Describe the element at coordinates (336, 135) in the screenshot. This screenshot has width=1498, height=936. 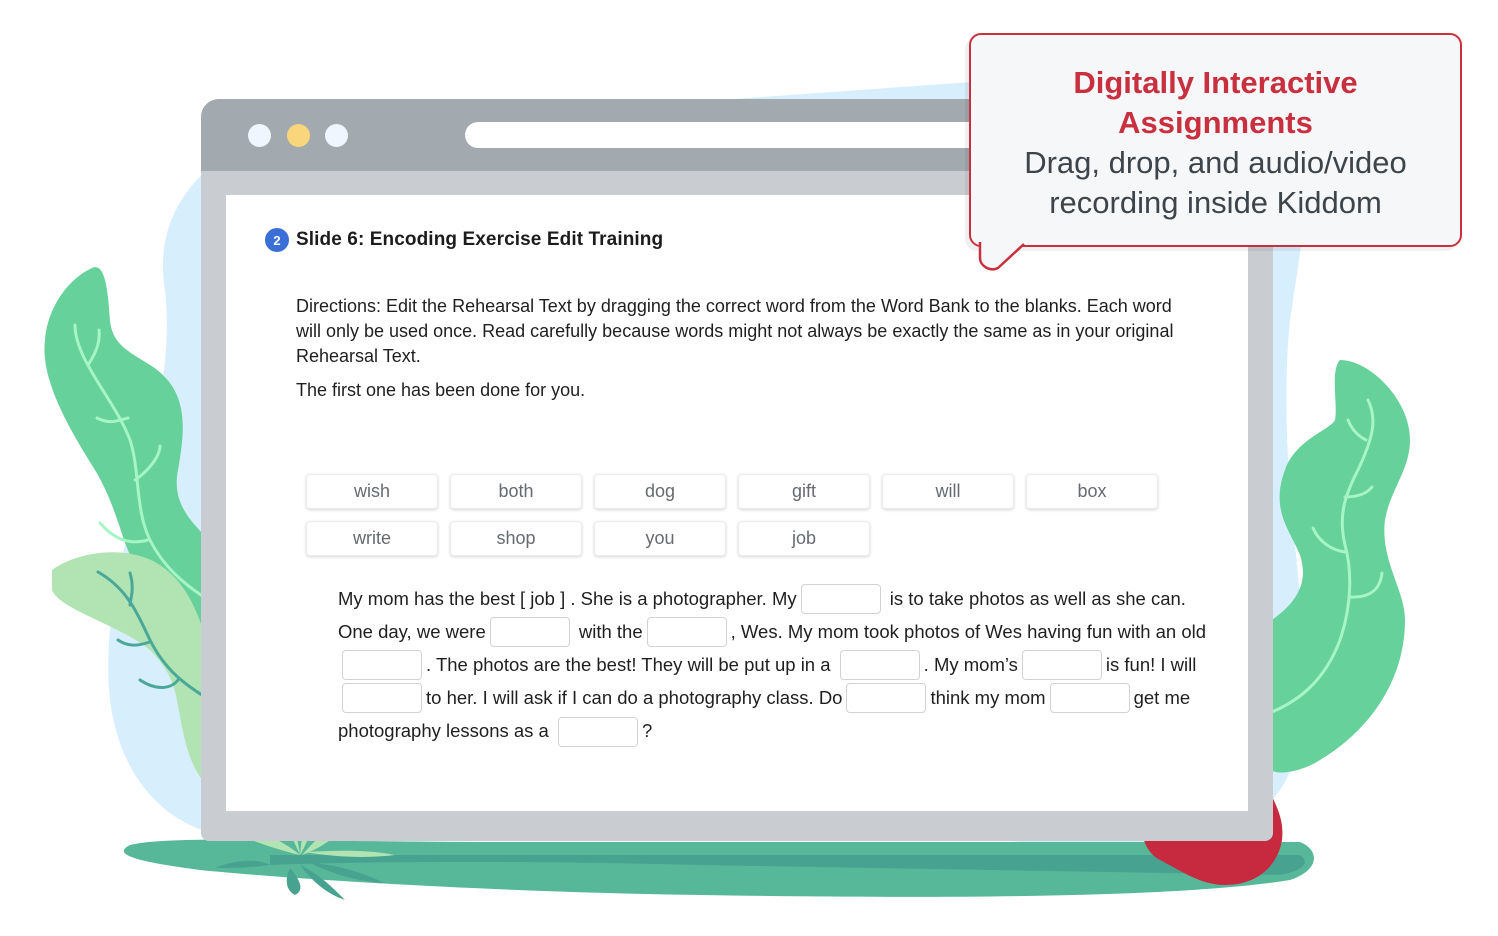
I see `window-maximize-dot` at that location.